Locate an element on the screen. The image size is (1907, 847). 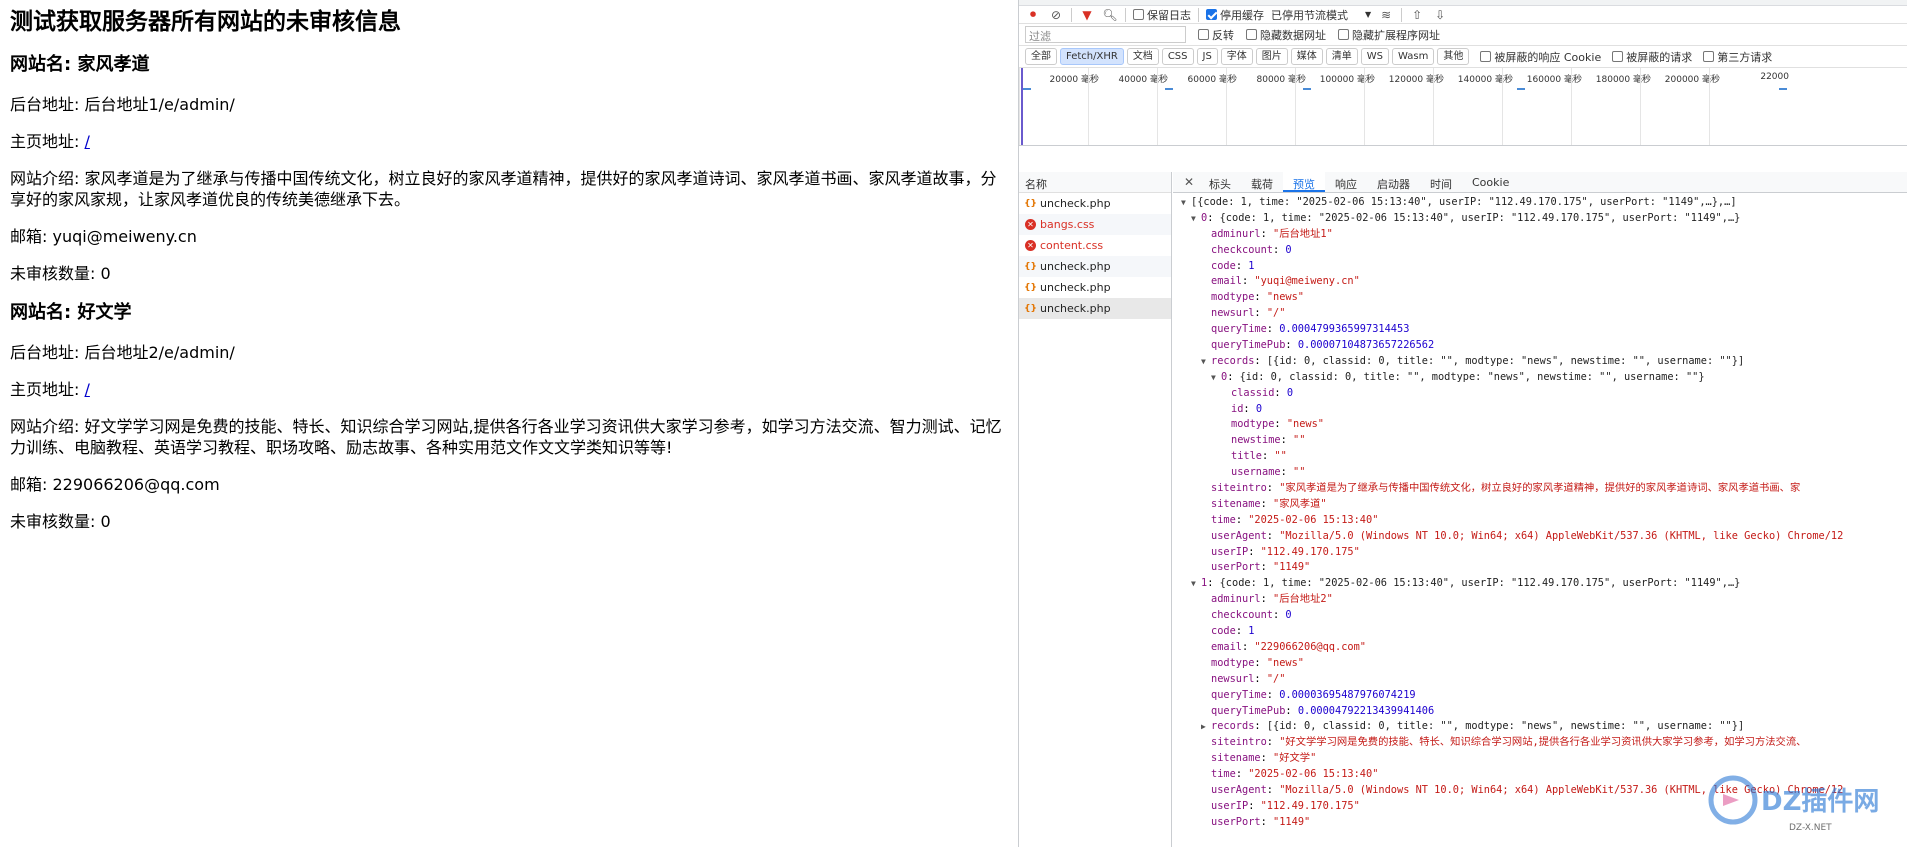
hide-data-urls-checkbox: 隐藏数据网址 is located at coordinates (1286, 35).